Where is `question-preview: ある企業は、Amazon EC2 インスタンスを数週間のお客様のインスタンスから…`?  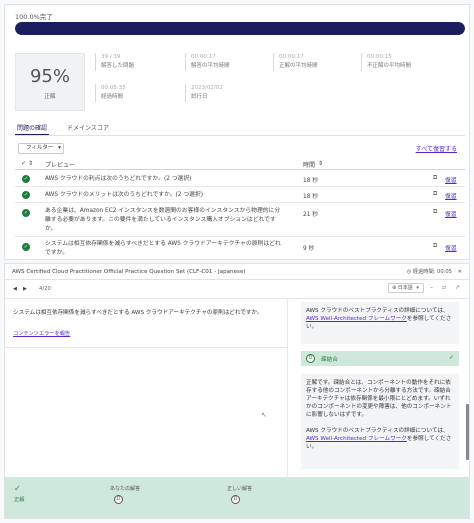 question-preview: ある企業は、Amazon EC2 インスタンスを数週間のお客様のインスタンスから… is located at coordinates (163, 220).